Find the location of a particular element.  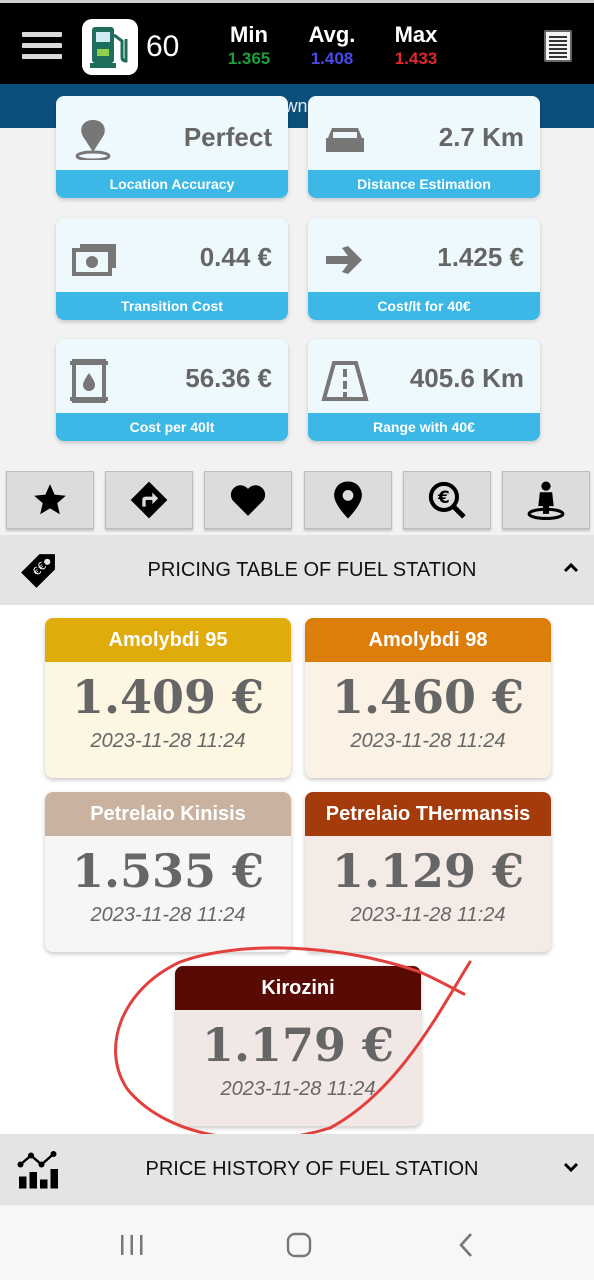

avg-stat: Avg. 1.408 is located at coordinates (332, 47).